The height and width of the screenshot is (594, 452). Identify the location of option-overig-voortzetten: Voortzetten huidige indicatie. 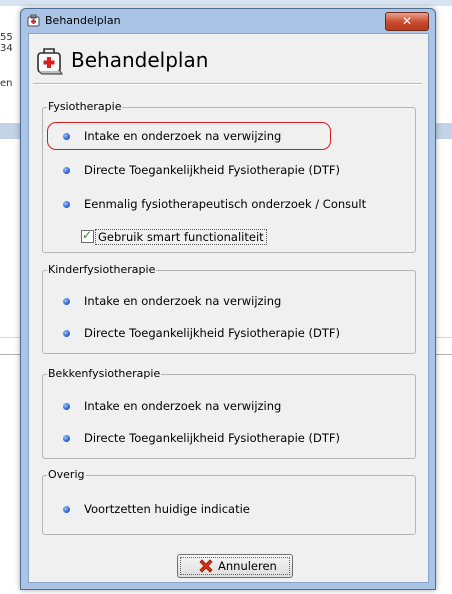
(228, 510).